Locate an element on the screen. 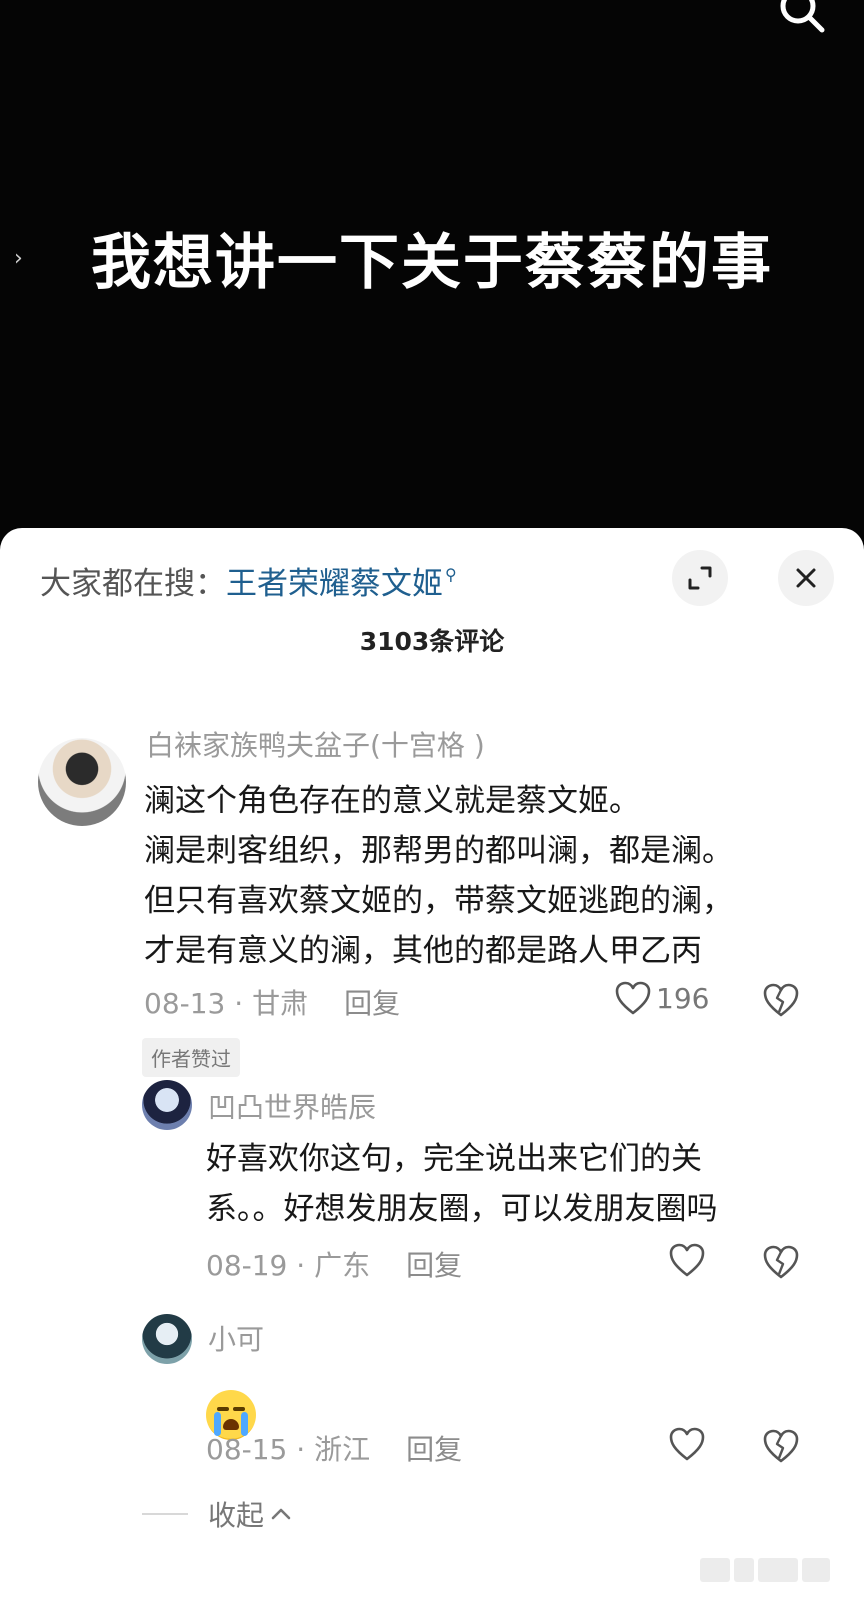 The image size is (864, 1606). close-button is located at coordinates (806, 578).